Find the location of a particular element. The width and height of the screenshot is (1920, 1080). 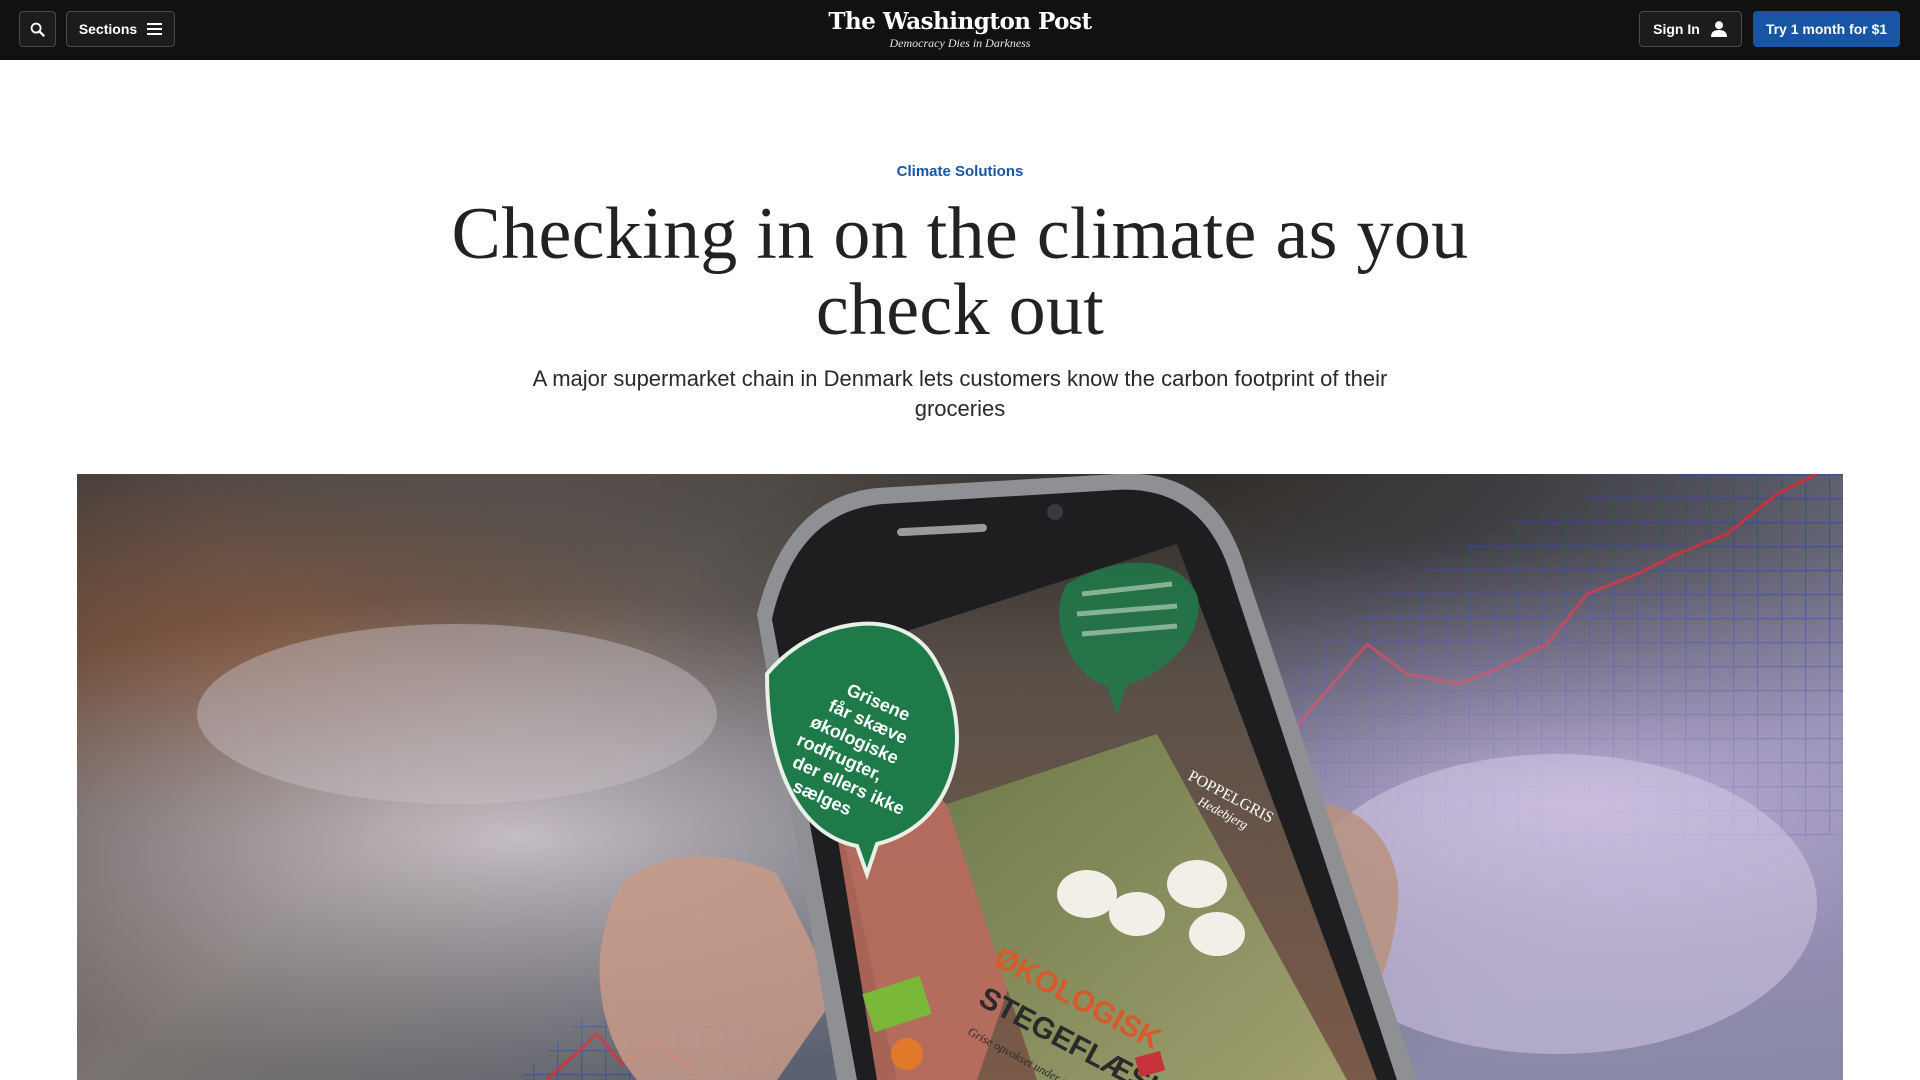

hamburger-menu-icon is located at coordinates (155, 29).